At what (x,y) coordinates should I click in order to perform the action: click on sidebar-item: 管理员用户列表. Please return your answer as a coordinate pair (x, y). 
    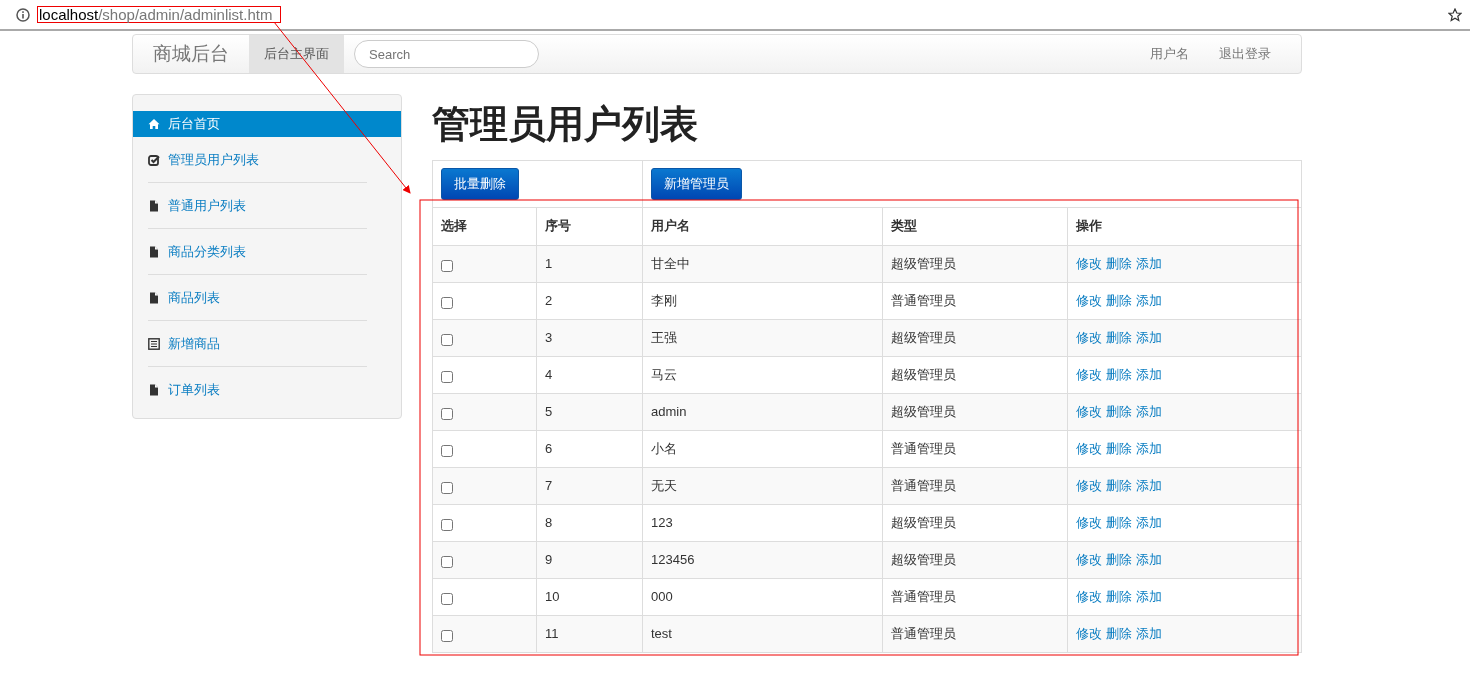
    Looking at the image, I should click on (257, 159).